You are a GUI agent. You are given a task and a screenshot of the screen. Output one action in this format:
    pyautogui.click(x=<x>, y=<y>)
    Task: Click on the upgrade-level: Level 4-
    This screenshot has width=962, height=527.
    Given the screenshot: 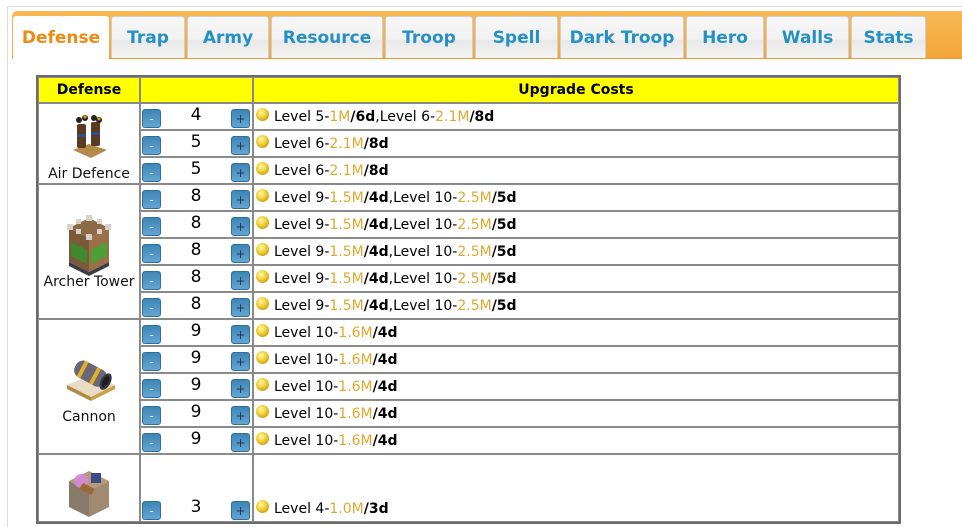 What is the action you would take?
    pyautogui.click(x=302, y=508)
    